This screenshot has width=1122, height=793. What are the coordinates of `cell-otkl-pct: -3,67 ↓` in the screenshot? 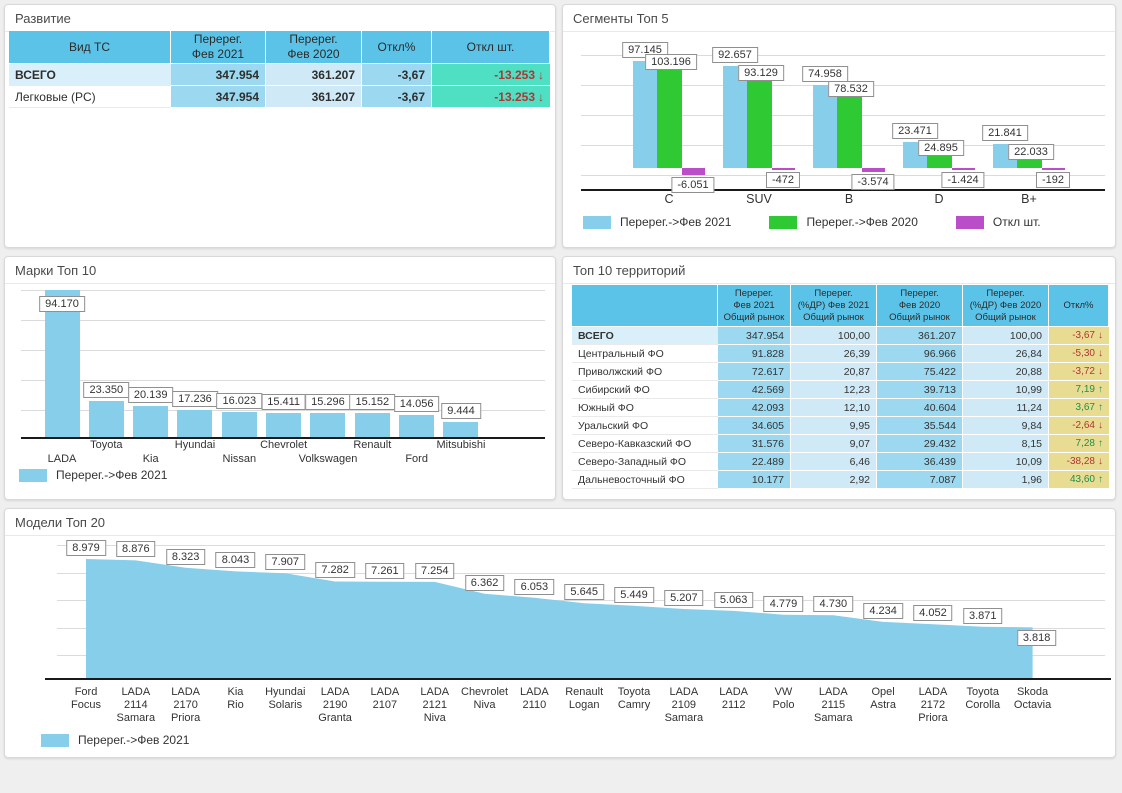 It's located at (1079, 336).